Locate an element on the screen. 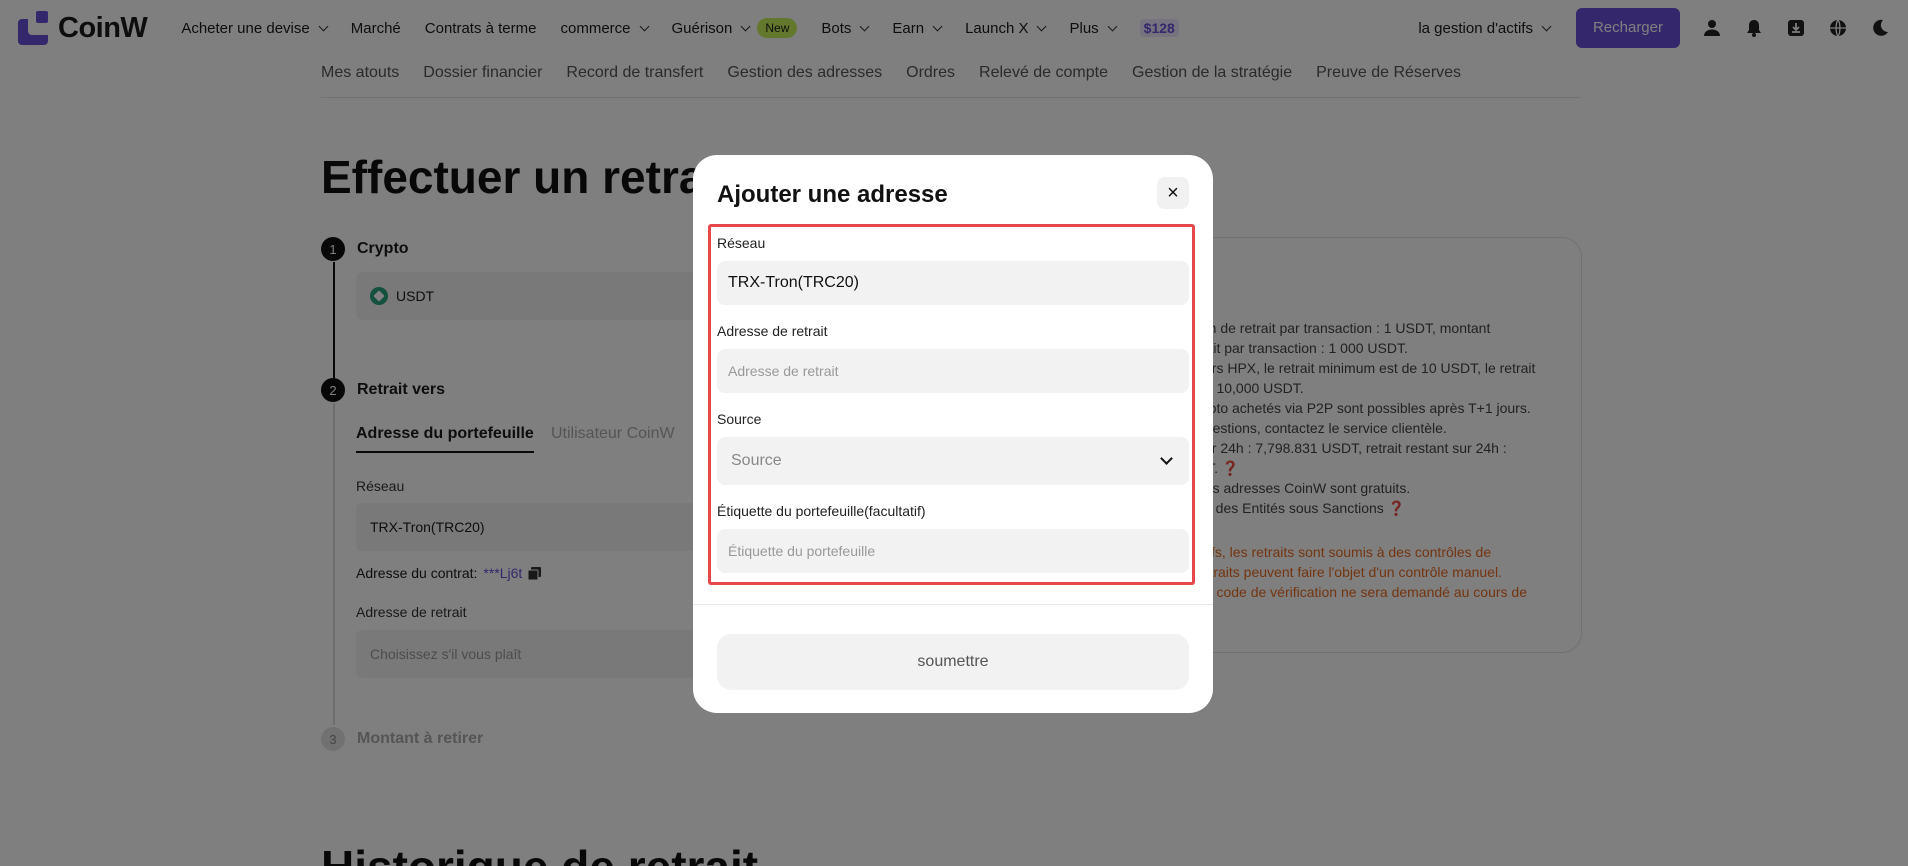 The height and width of the screenshot is (866, 1908). modal-title: Ajouter une adresse is located at coordinates (832, 194).